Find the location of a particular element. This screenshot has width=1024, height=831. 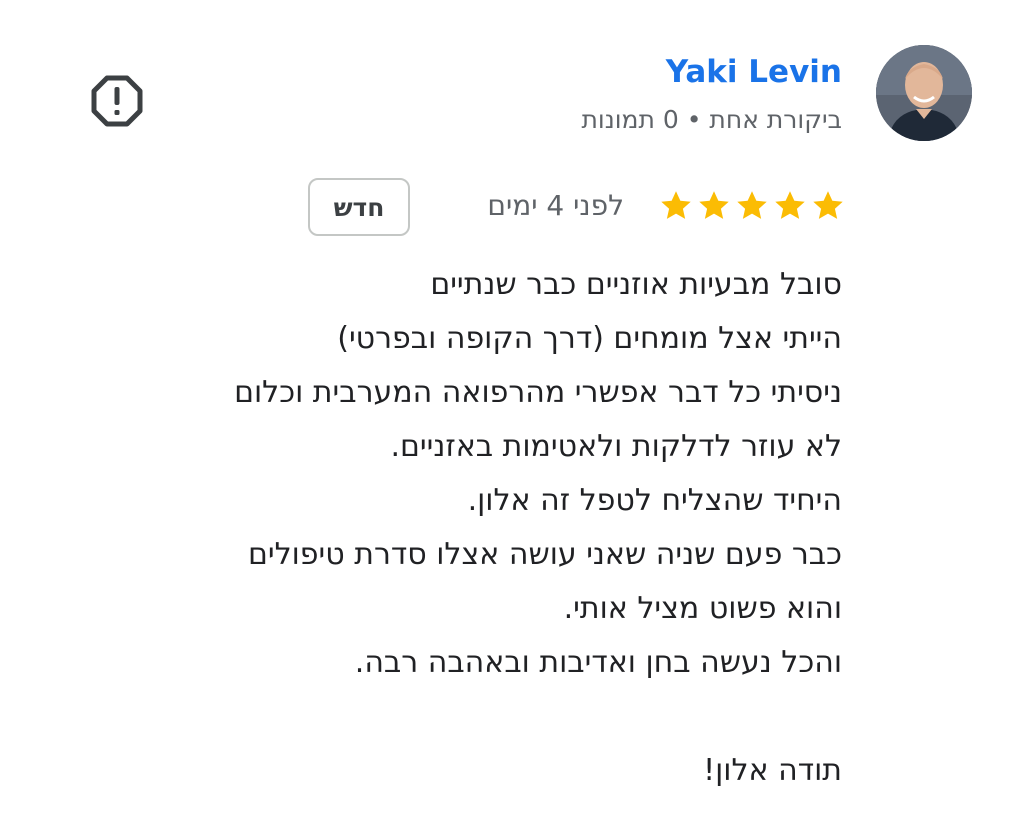

avatar-photo is located at coordinates (924, 93).